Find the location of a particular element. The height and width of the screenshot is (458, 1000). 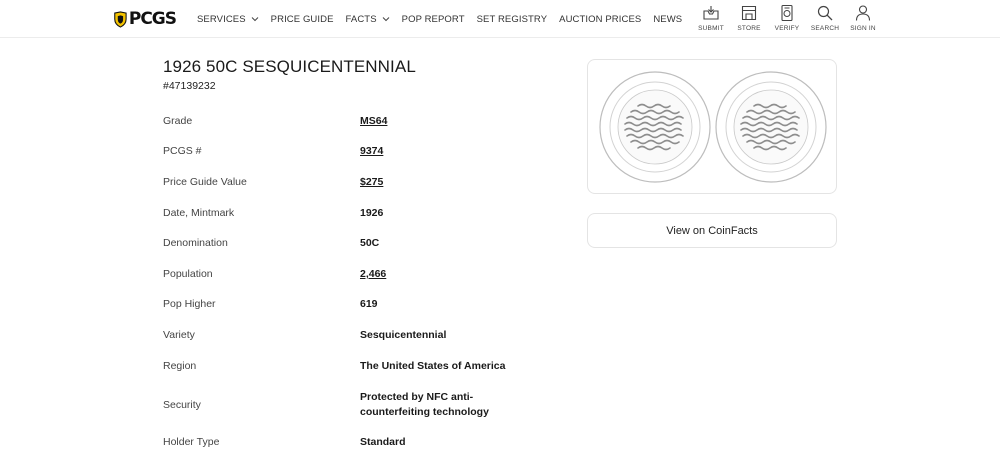

nav-label: SET REGISTRY is located at coordinates (512, 19).